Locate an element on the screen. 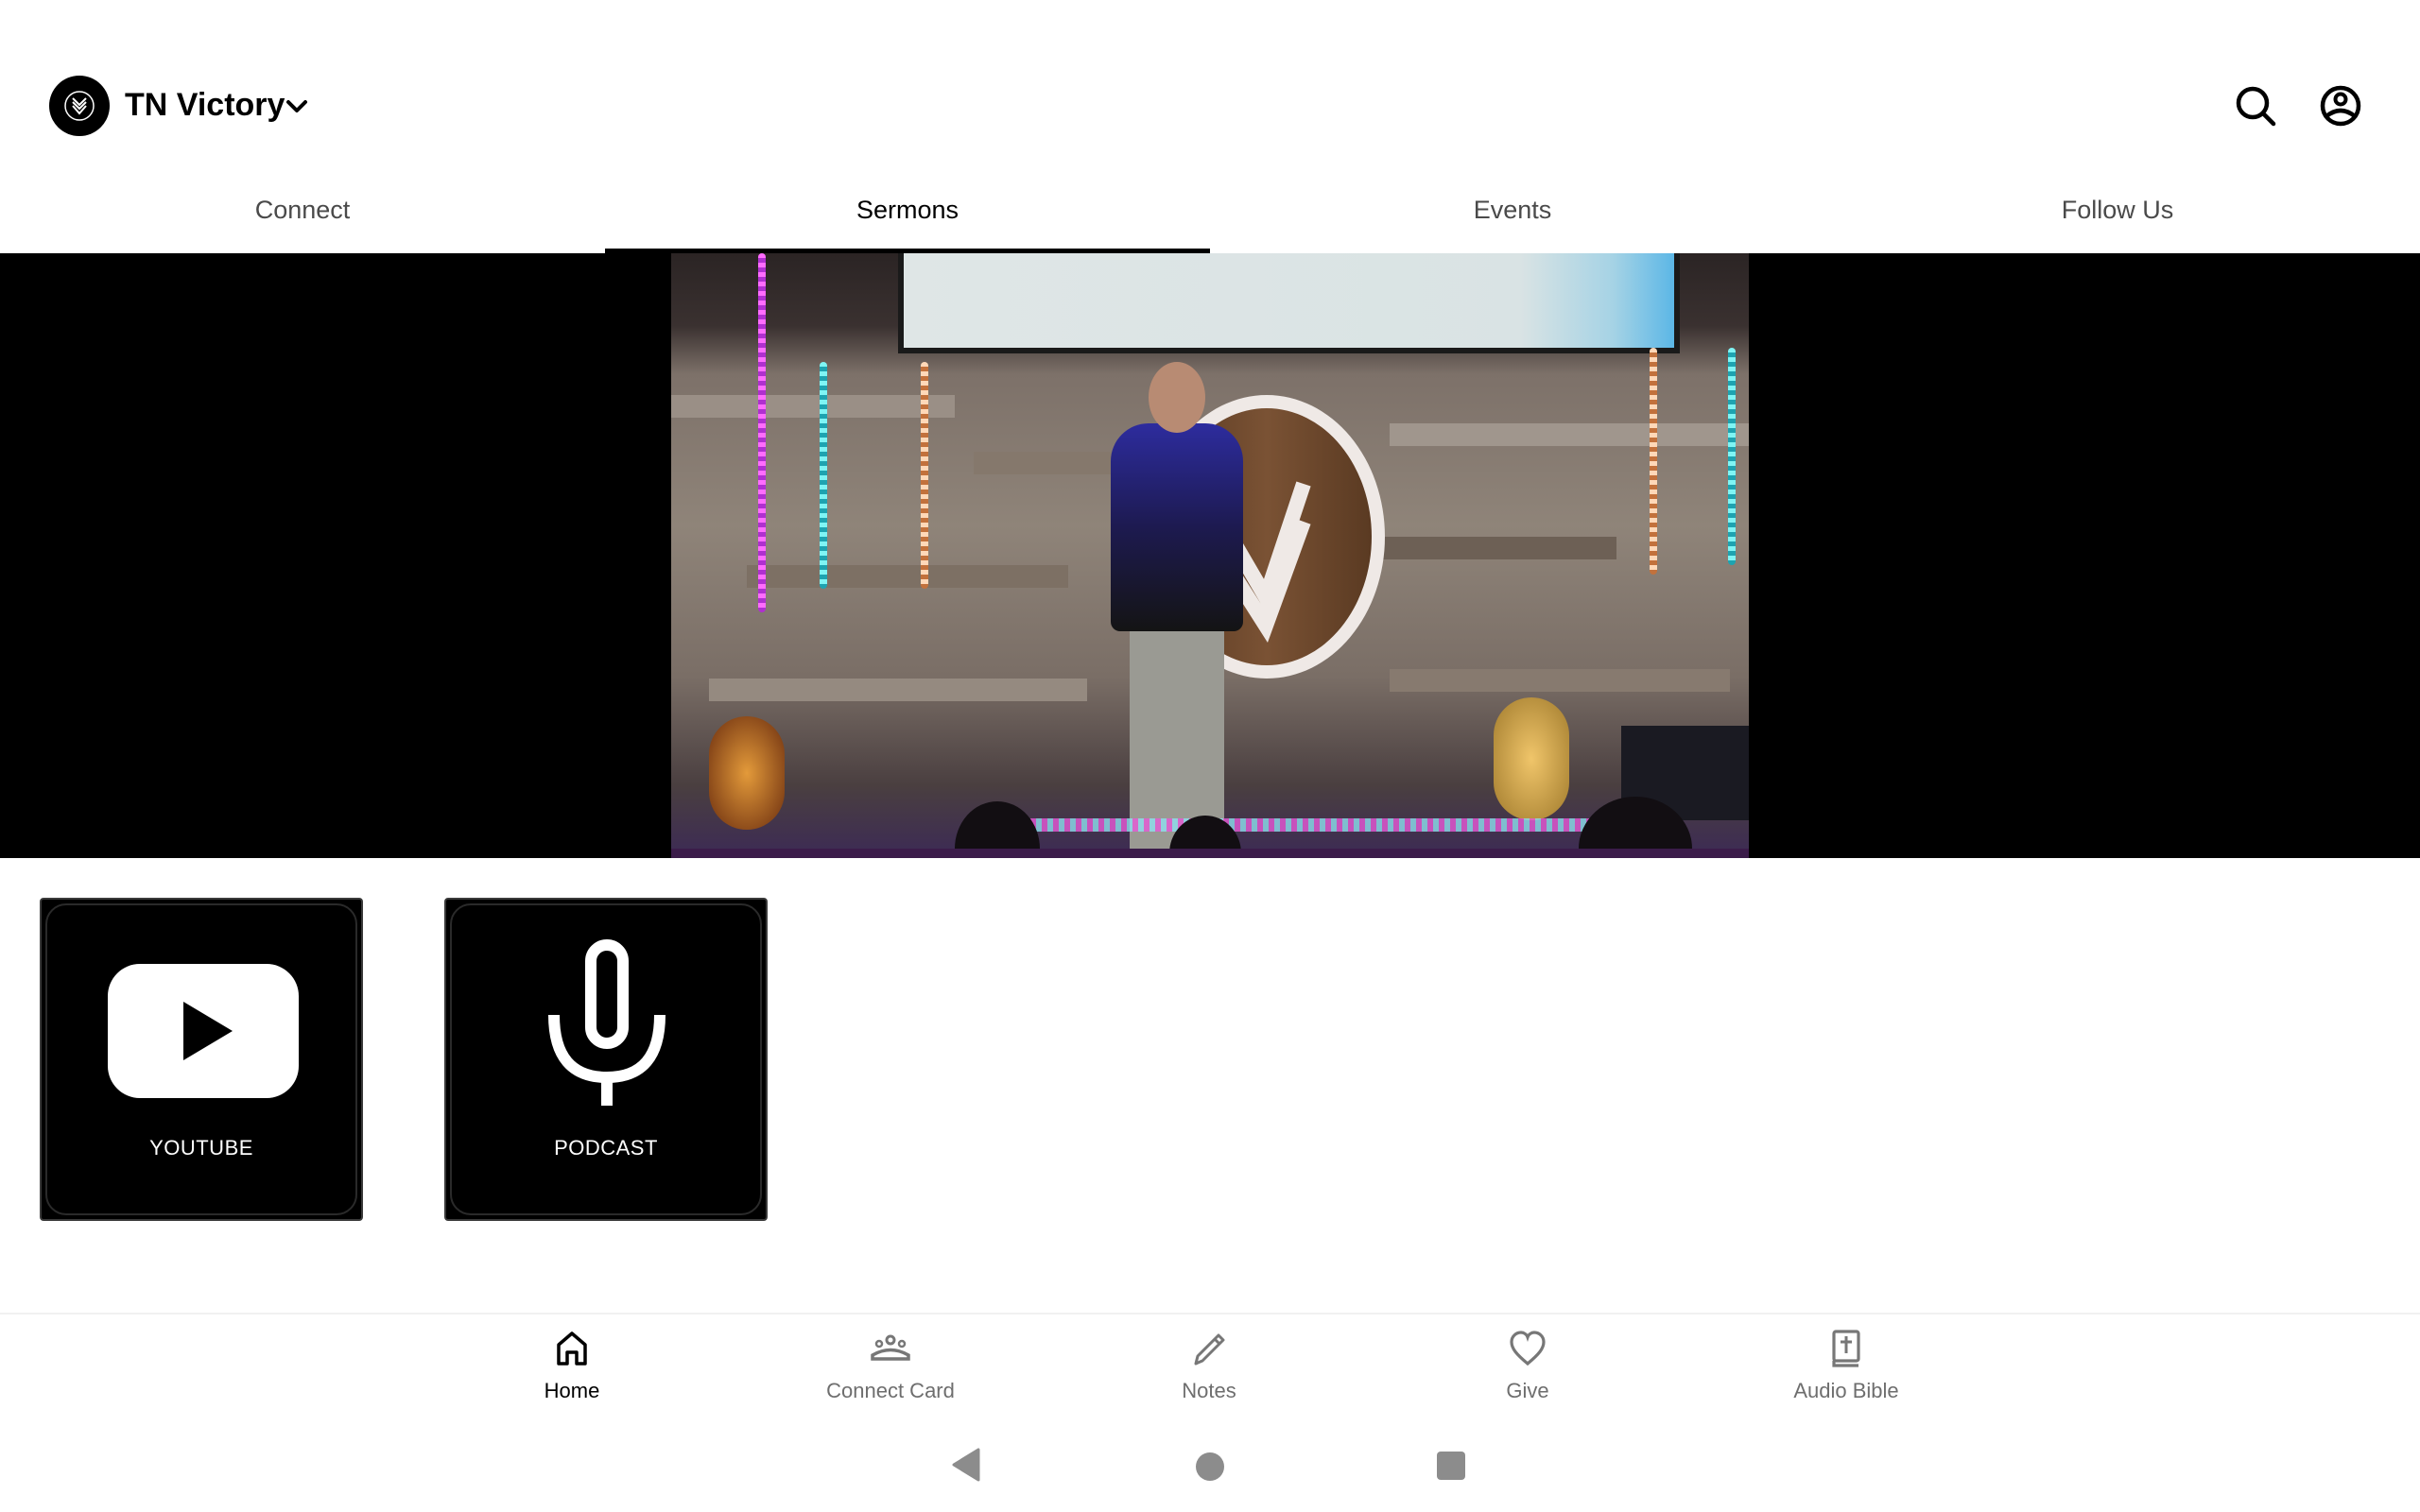 The width and height of the screenshot is (2420, 1512). victory-emblem-icon is located at coordinates (79, 106).